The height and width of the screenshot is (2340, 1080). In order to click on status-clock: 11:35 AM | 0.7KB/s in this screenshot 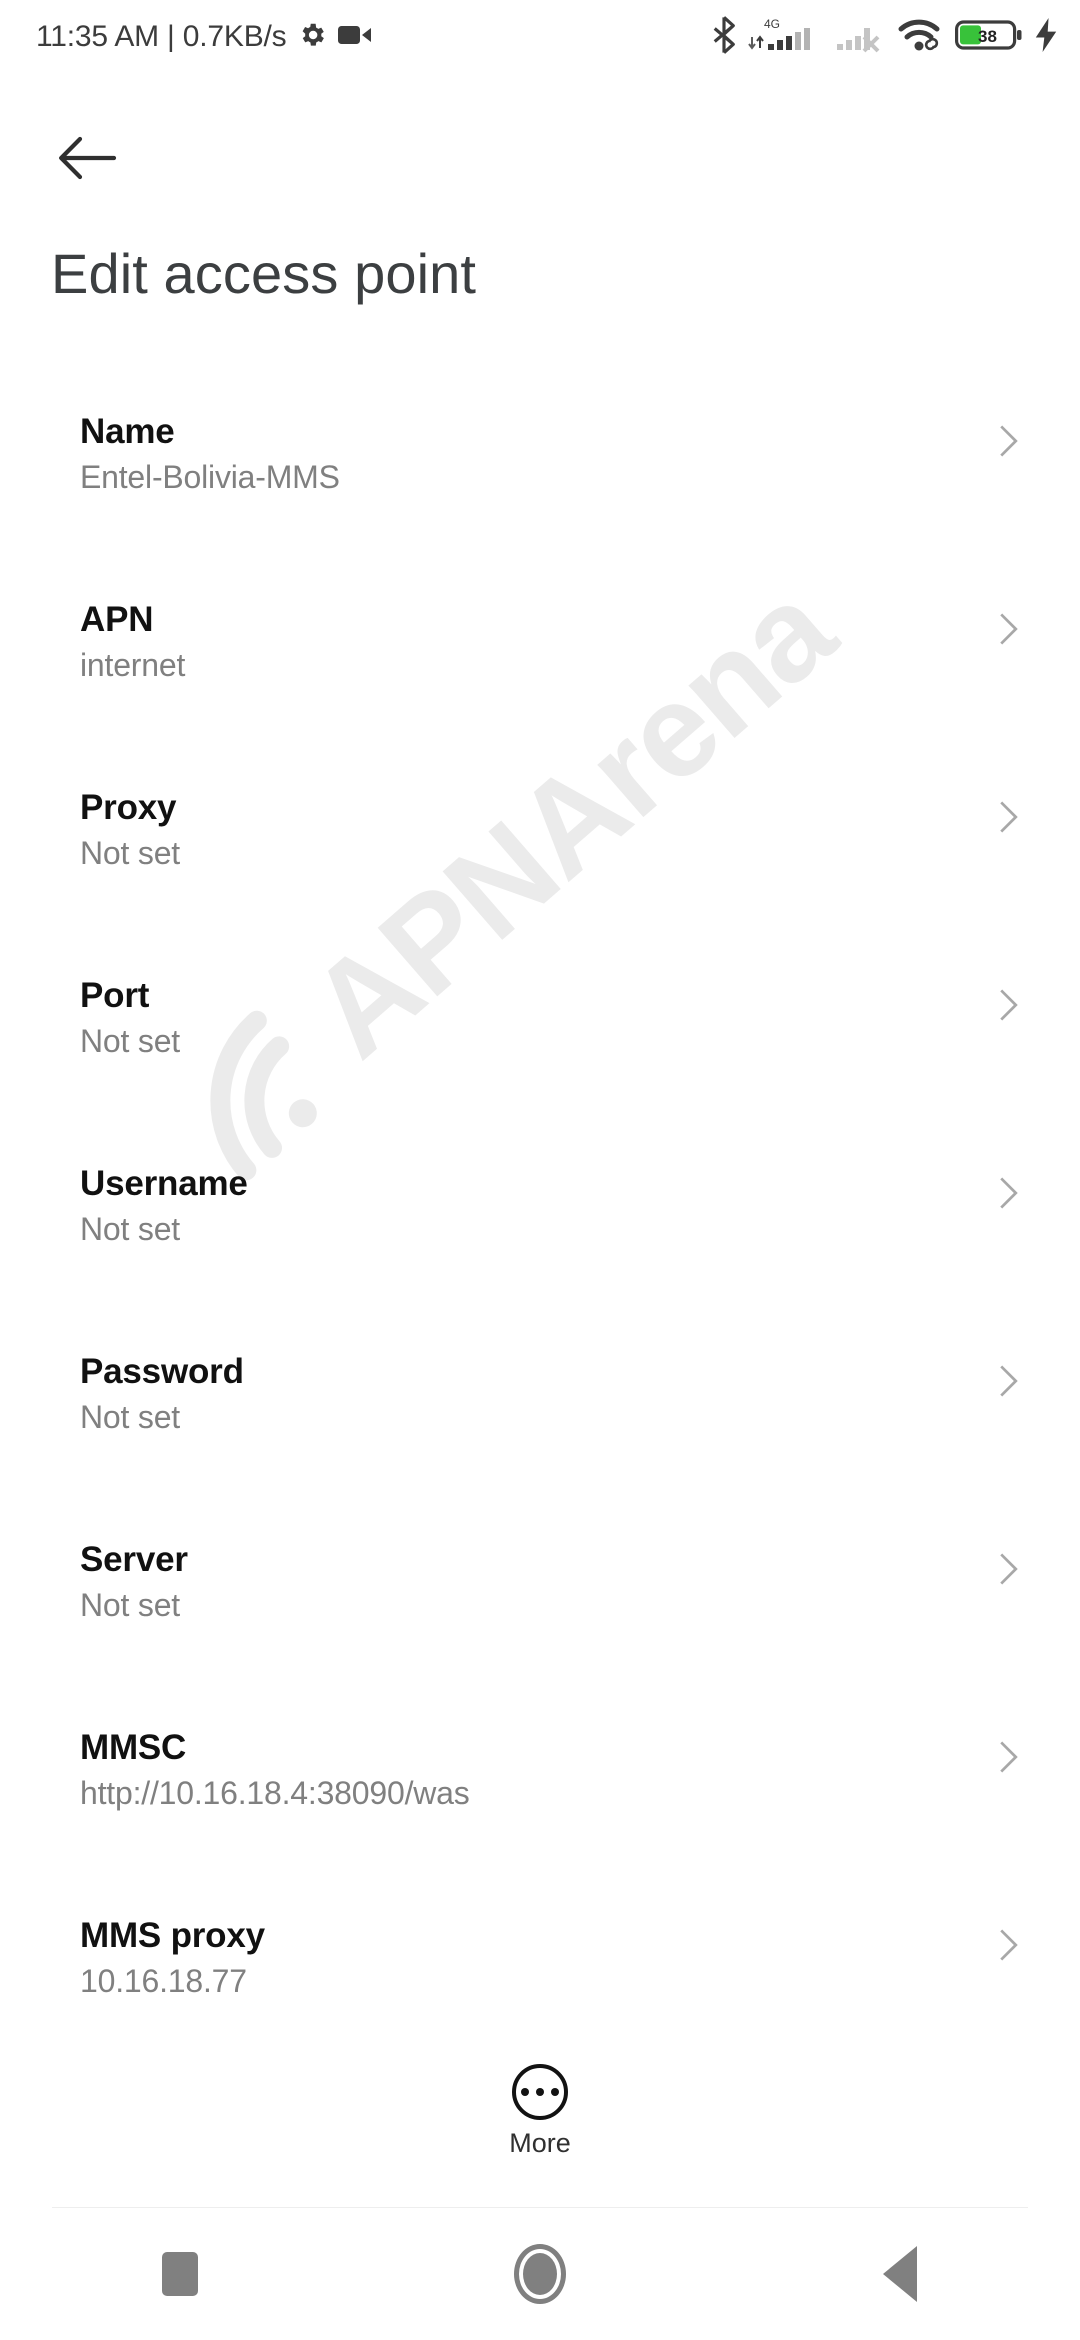, I will do `click(161, 36)`.